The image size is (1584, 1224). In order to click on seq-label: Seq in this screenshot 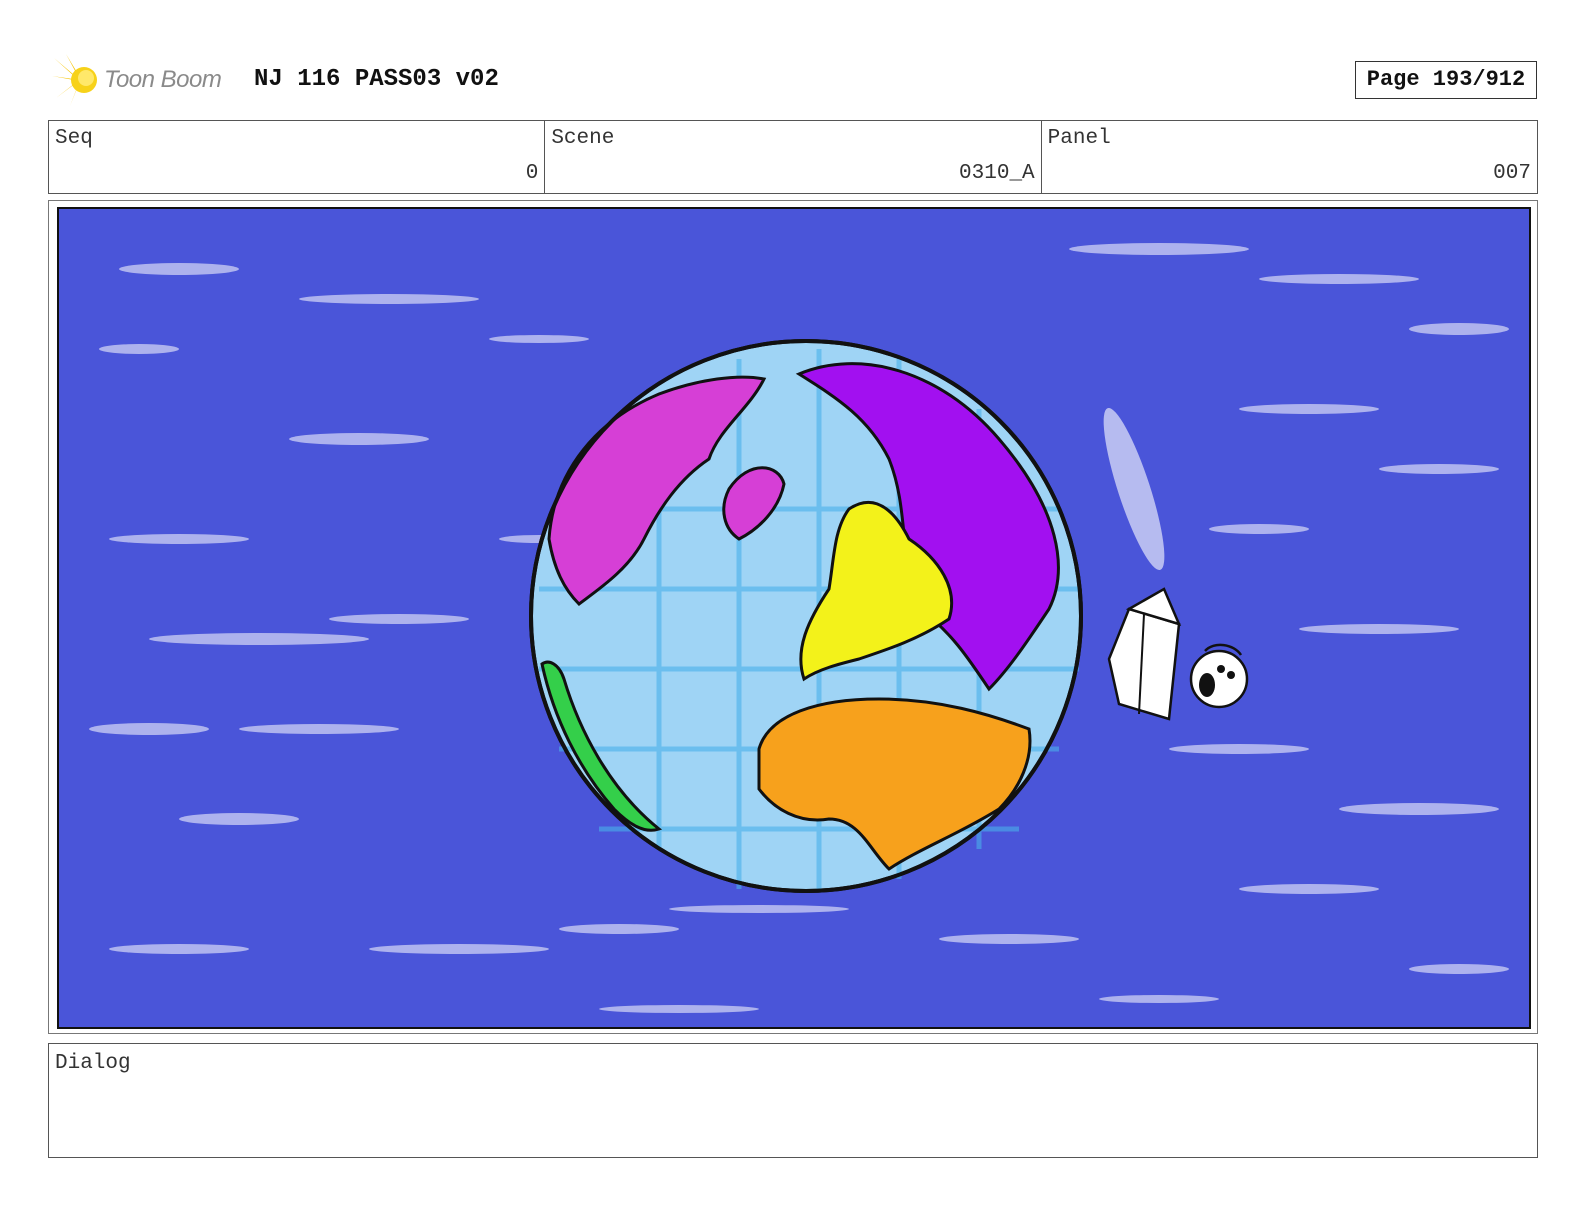, I will do `click(74, 138)`.